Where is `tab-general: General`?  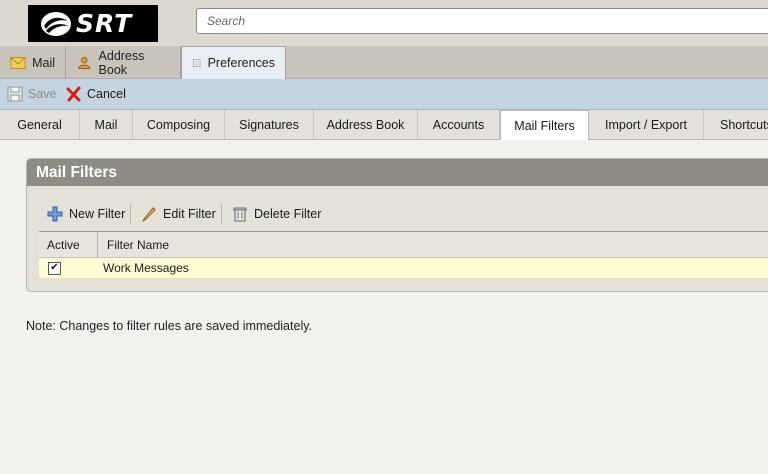
tab-general: General is located at coordinates (40, 124).